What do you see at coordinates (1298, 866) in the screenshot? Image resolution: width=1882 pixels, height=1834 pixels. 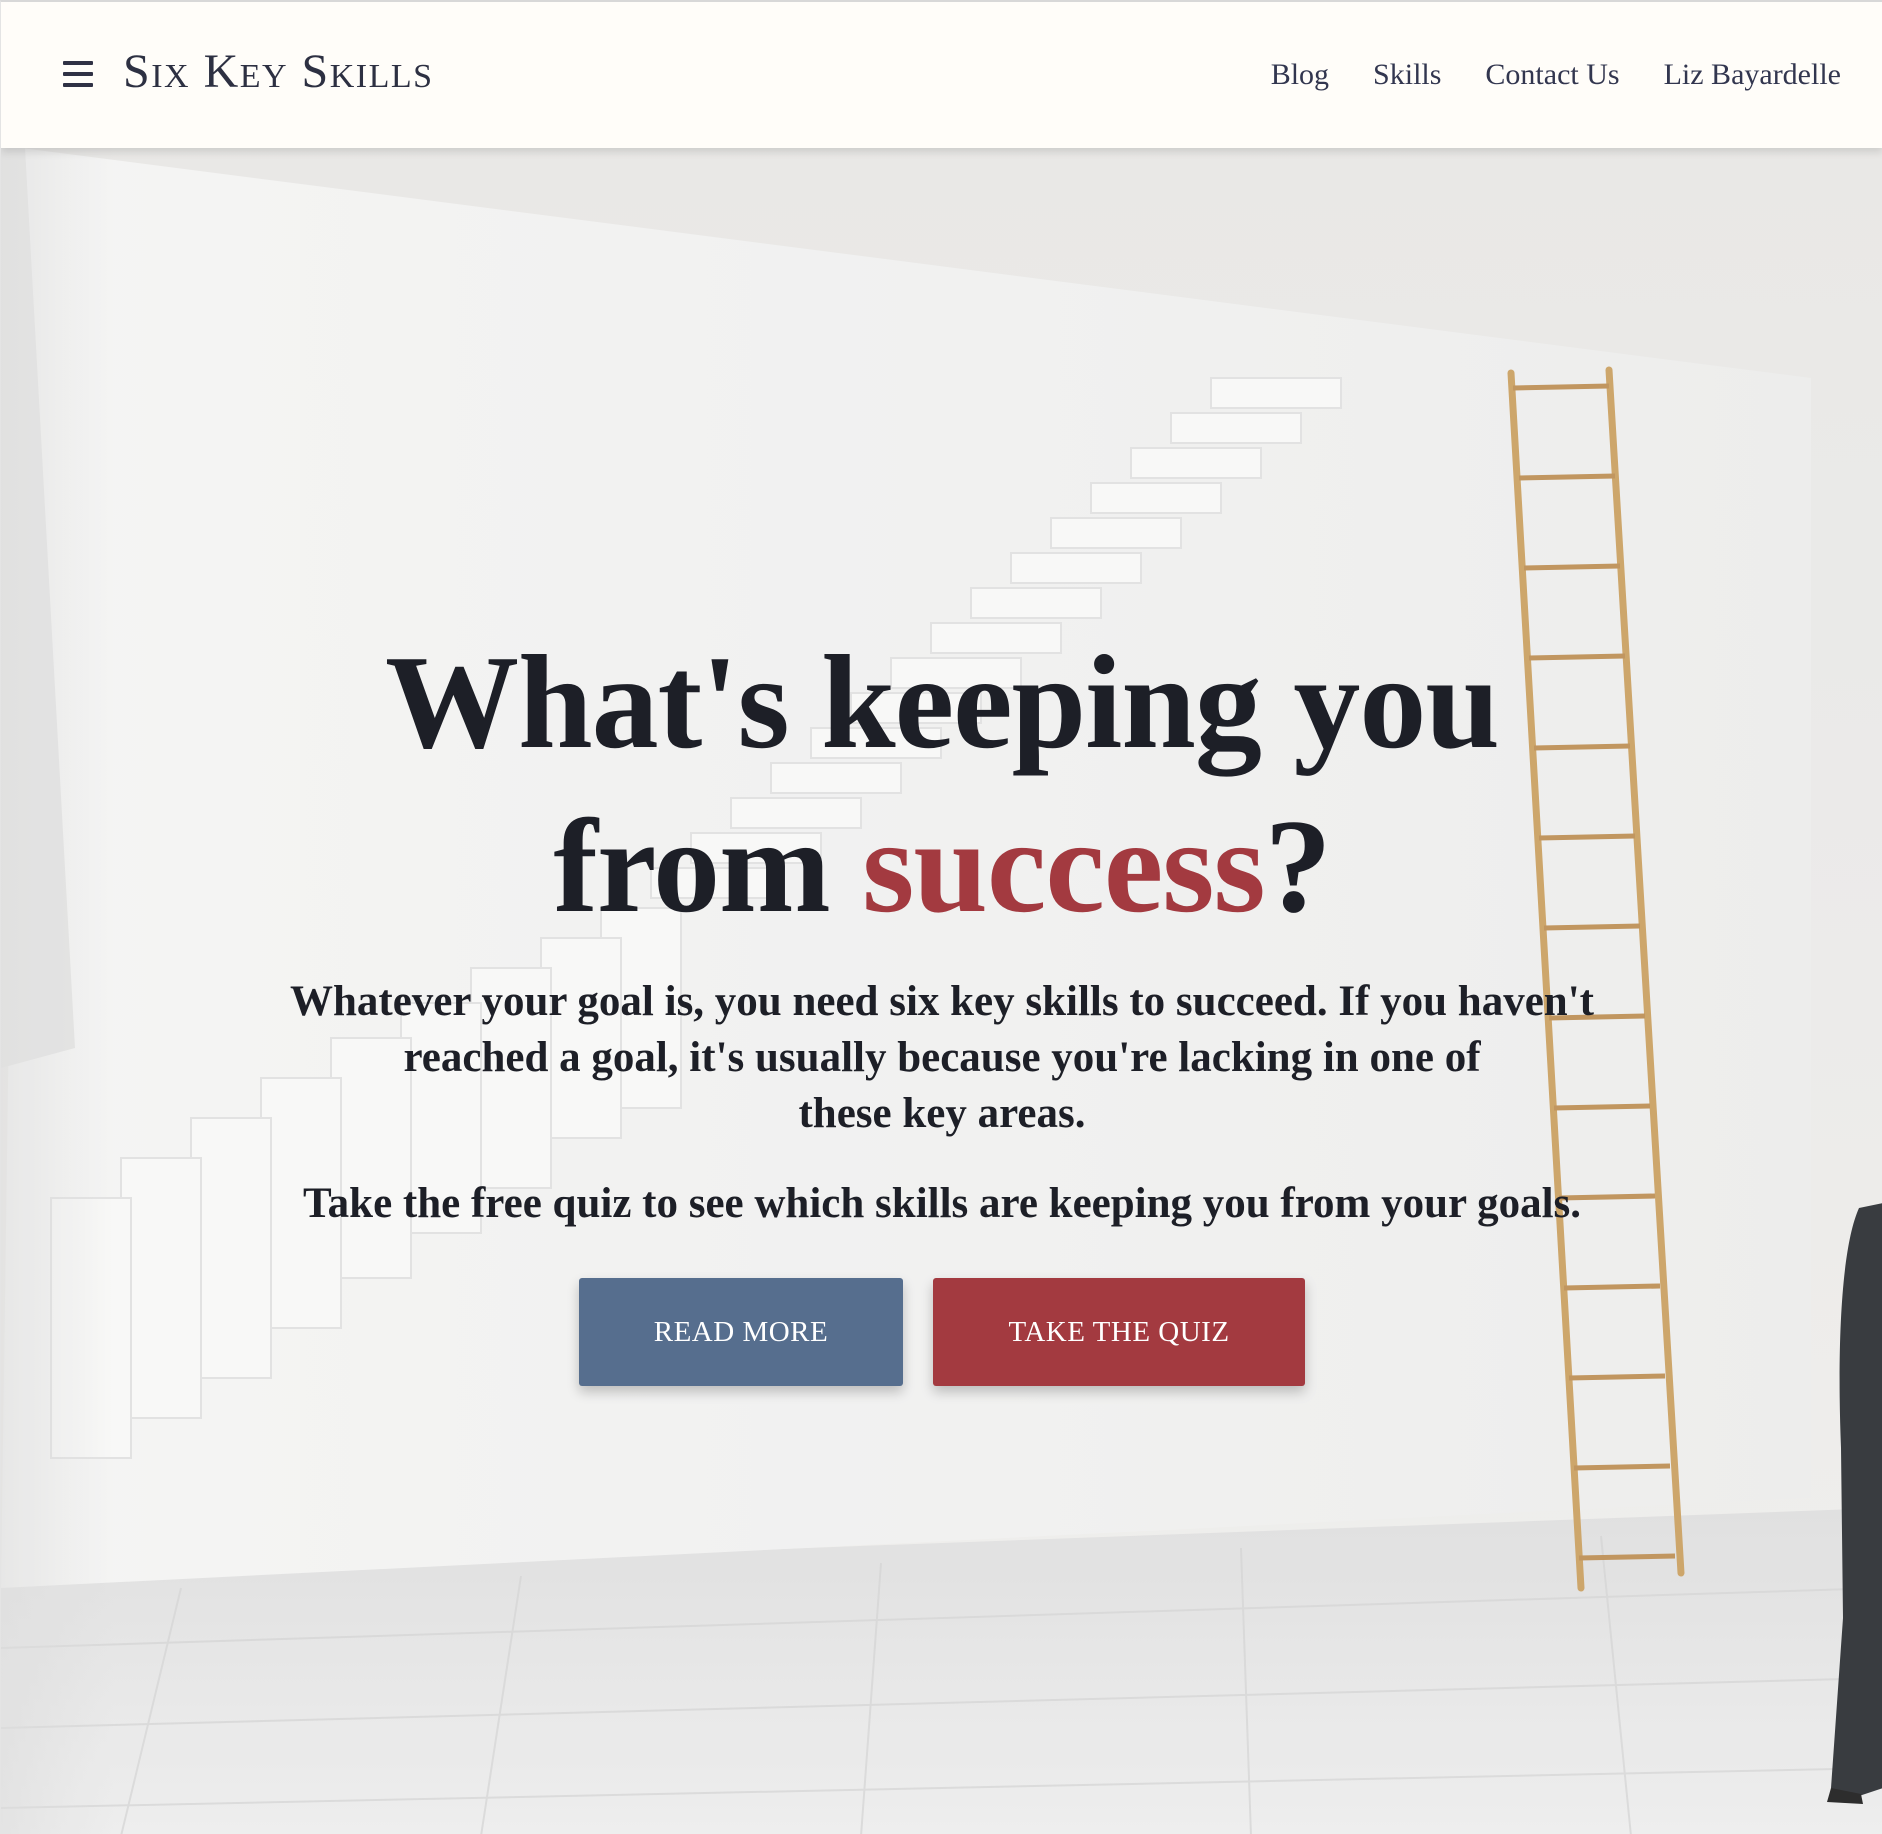 I see `headline-question-mark: ?` at bounding box center [1298, 866].